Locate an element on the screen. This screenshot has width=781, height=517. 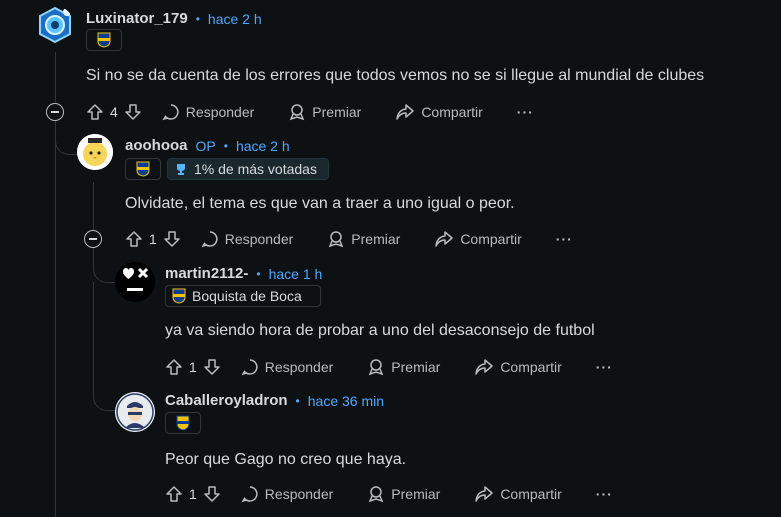
heart-x-face-avatar-icon is located at coordinates (135, 282).